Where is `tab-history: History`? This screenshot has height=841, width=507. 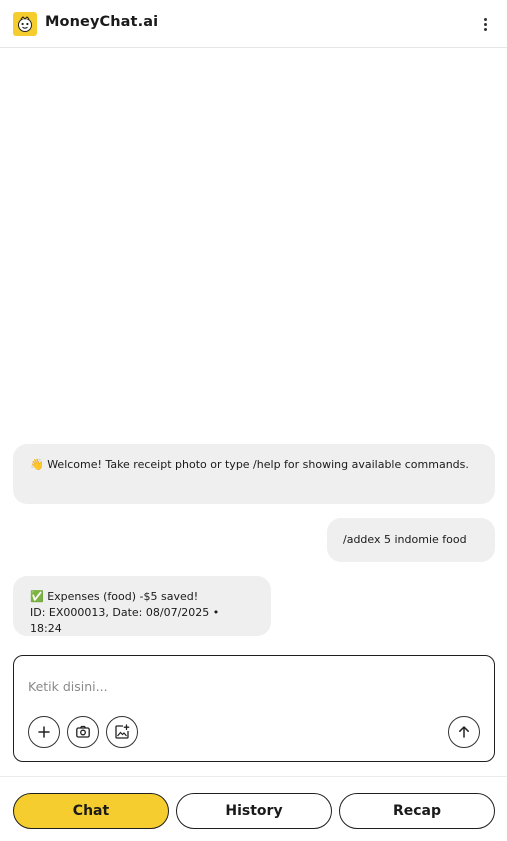 tab-history: History is located at coordinates (254, 811).